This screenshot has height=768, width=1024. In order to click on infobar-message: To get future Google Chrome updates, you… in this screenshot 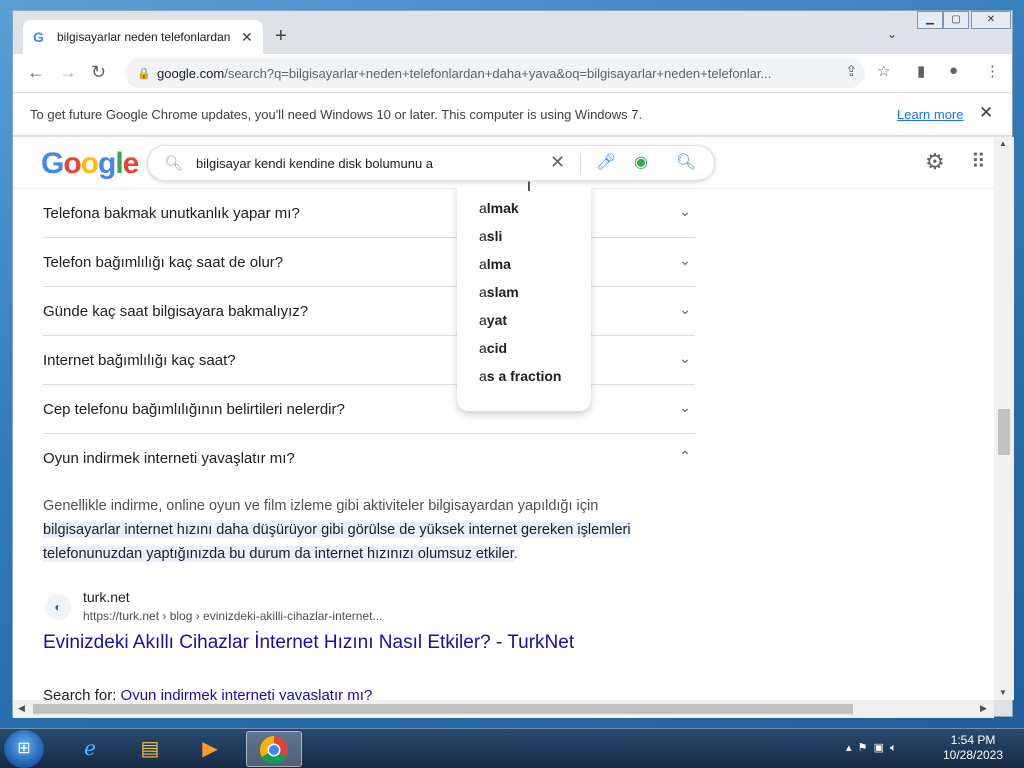, I will do `click(336, 114)`.